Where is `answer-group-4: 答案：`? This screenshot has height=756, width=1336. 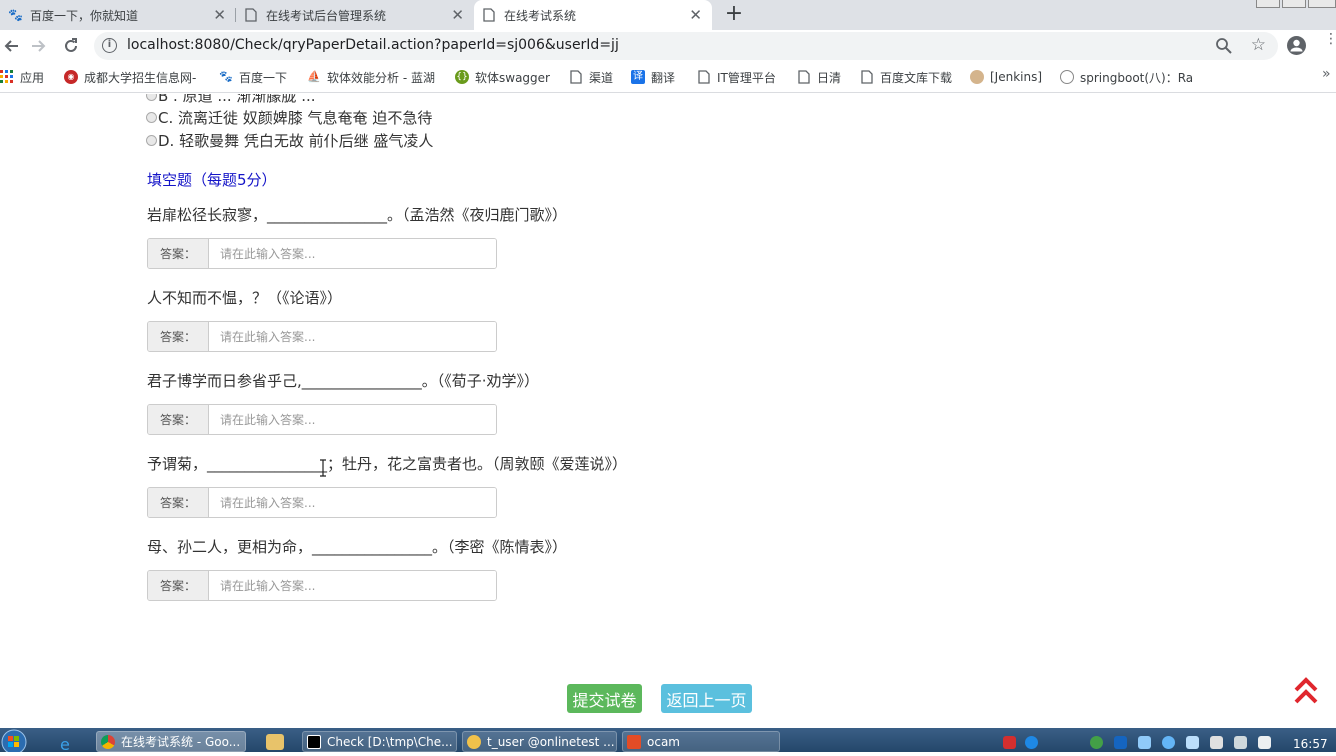
answer-group-4: 答案： is located at coordinates (322, 502).